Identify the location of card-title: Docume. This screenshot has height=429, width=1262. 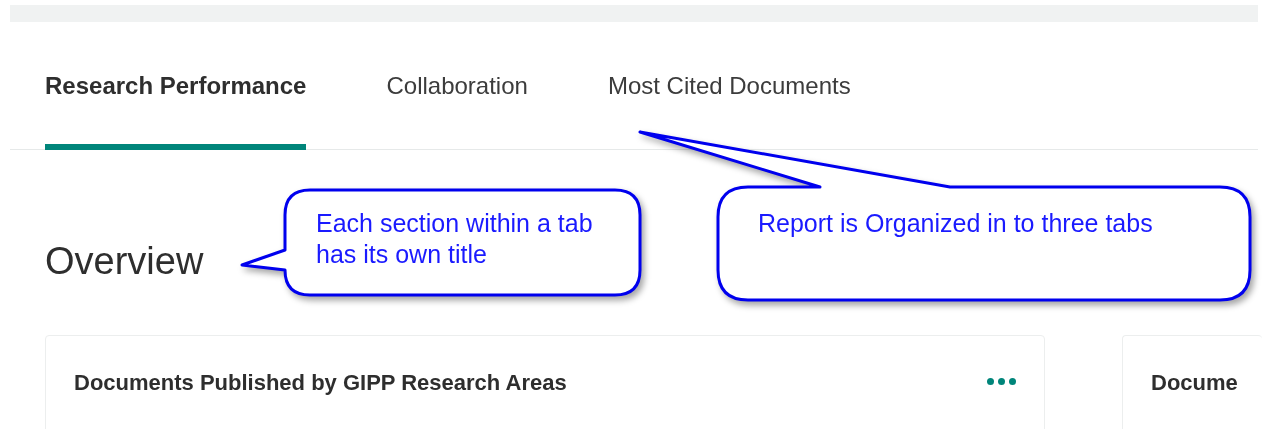
(1194, 383).